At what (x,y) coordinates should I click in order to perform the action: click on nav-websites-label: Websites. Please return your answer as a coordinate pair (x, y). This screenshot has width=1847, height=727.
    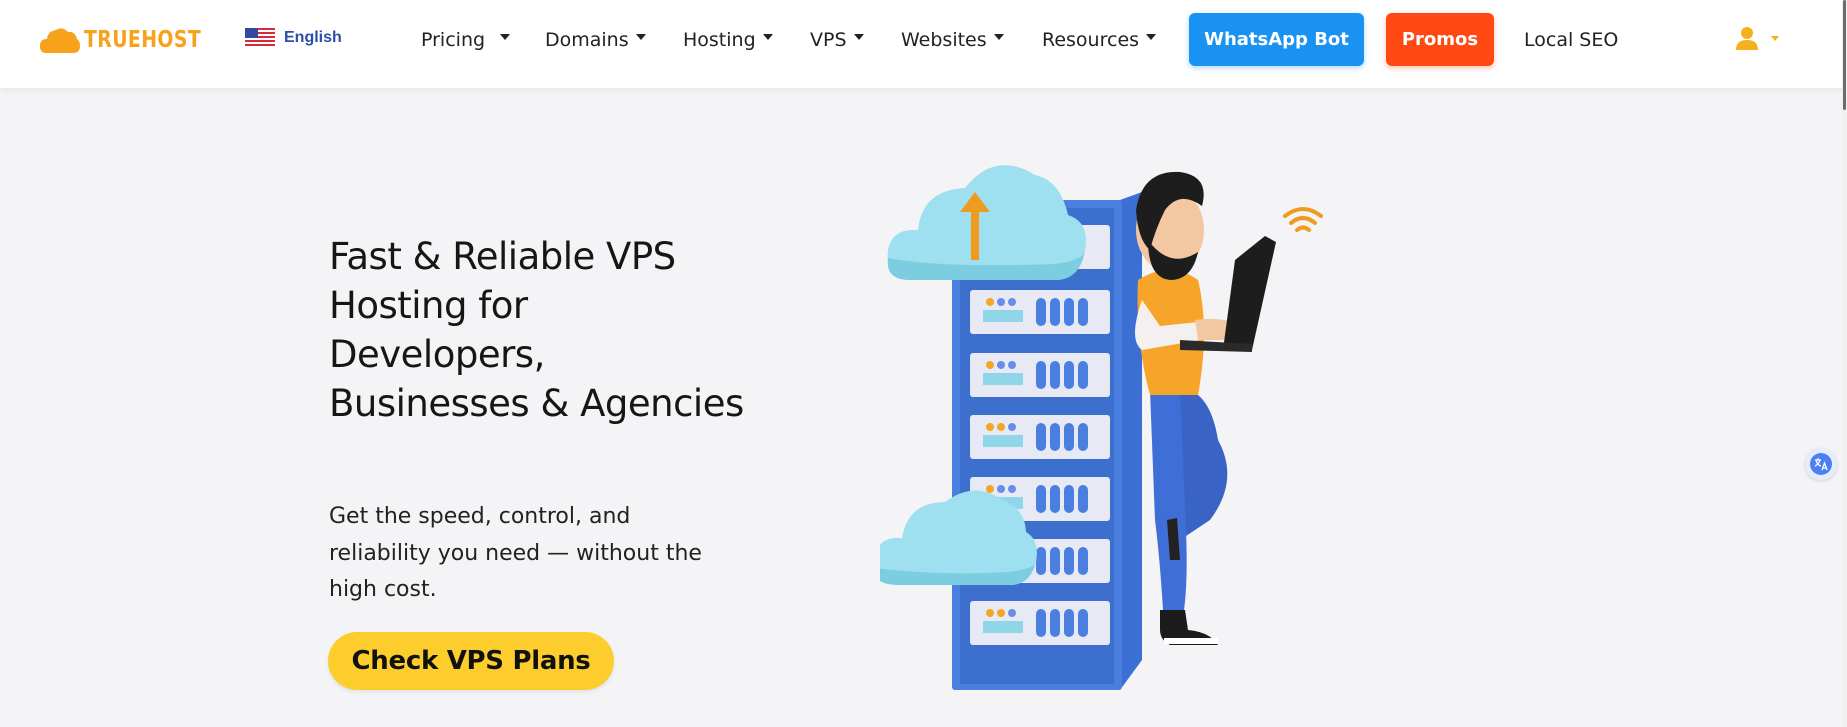
    Looking at the image, I should click on (944, 40).